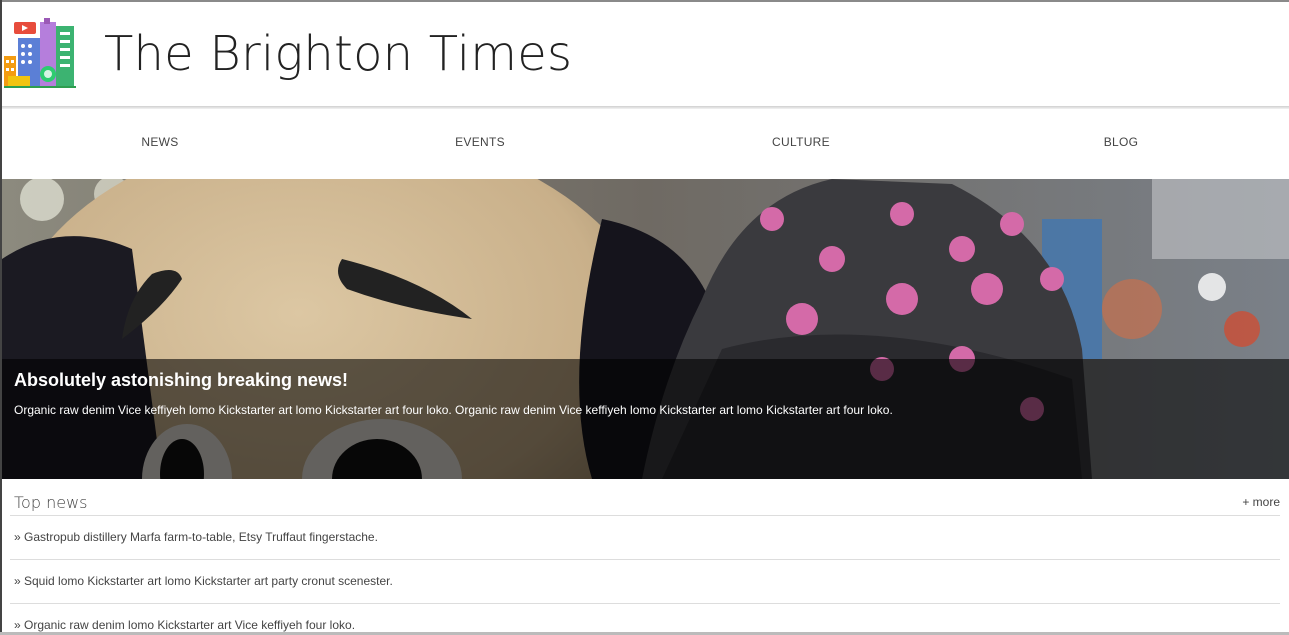  What do you see at coordinates (1, 317) in the screenshot?
I see `left-border` at bounding box center [1, 317].